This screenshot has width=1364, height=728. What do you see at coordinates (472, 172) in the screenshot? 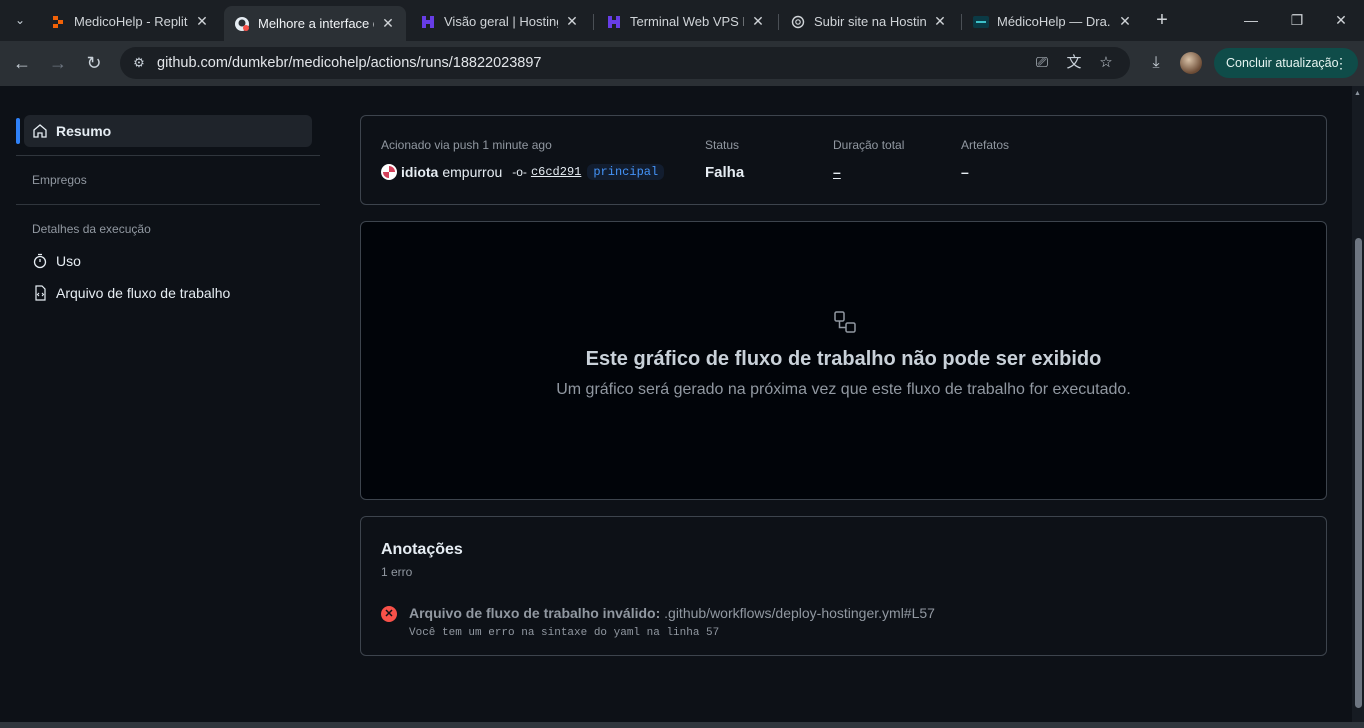
I see `pushed-text: empurrou` at bounding box center [472, 172].